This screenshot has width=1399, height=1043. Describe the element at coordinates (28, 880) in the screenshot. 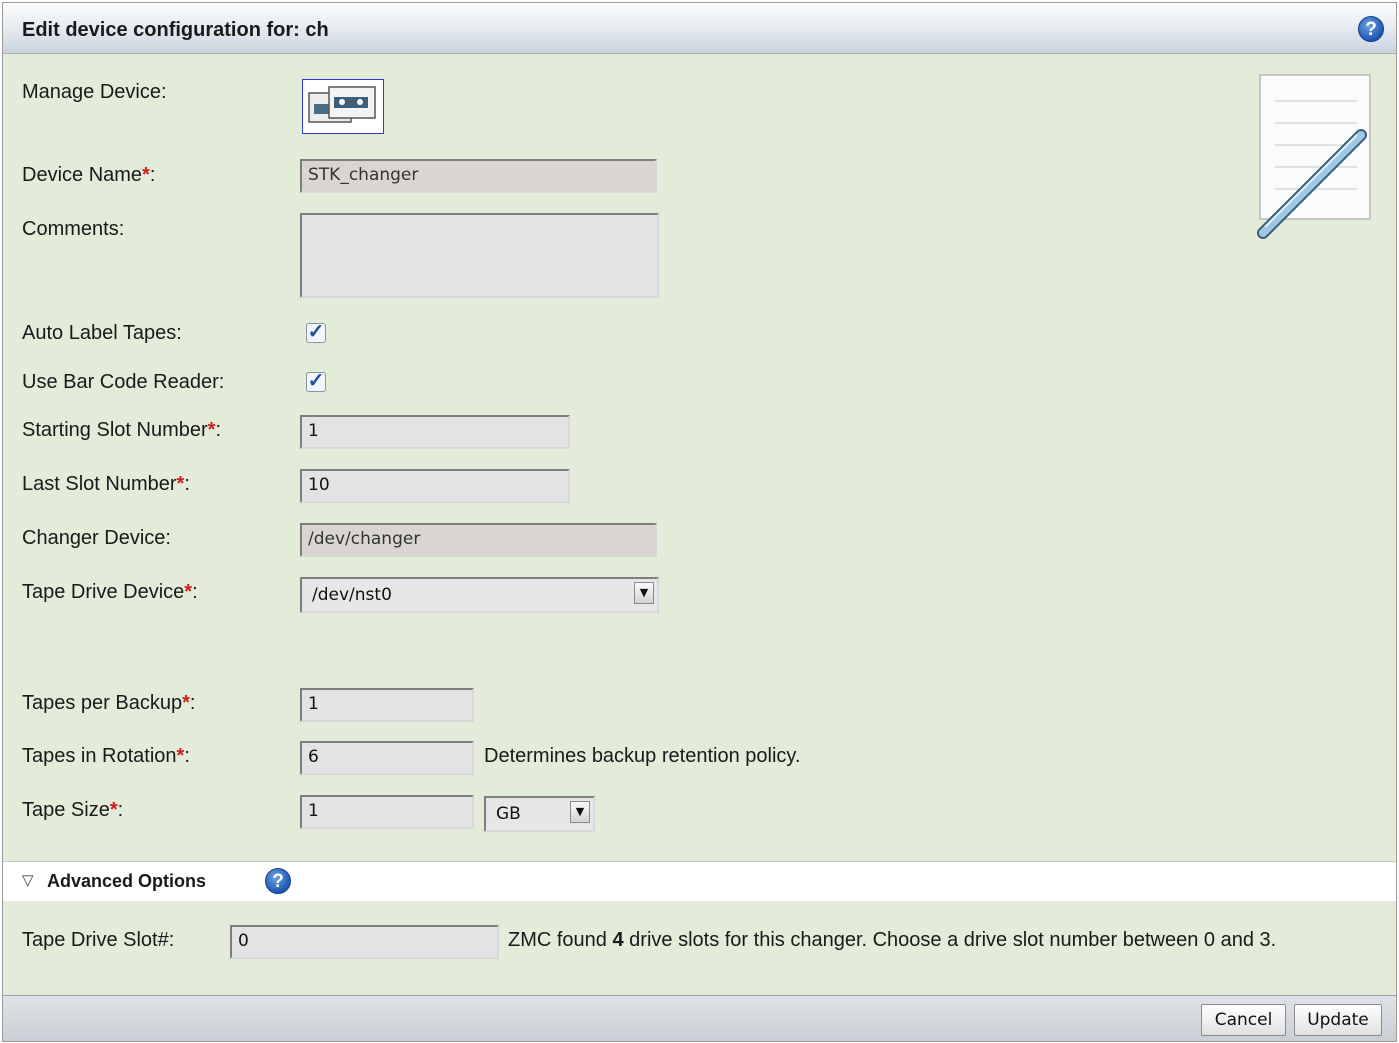

I see `triangle-down-icon: ▽` at that location.